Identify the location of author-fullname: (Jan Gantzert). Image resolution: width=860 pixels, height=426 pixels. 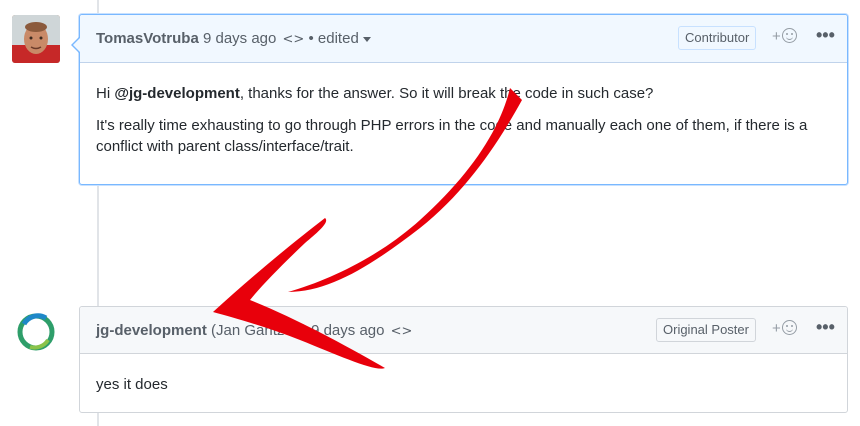
(259, 330).